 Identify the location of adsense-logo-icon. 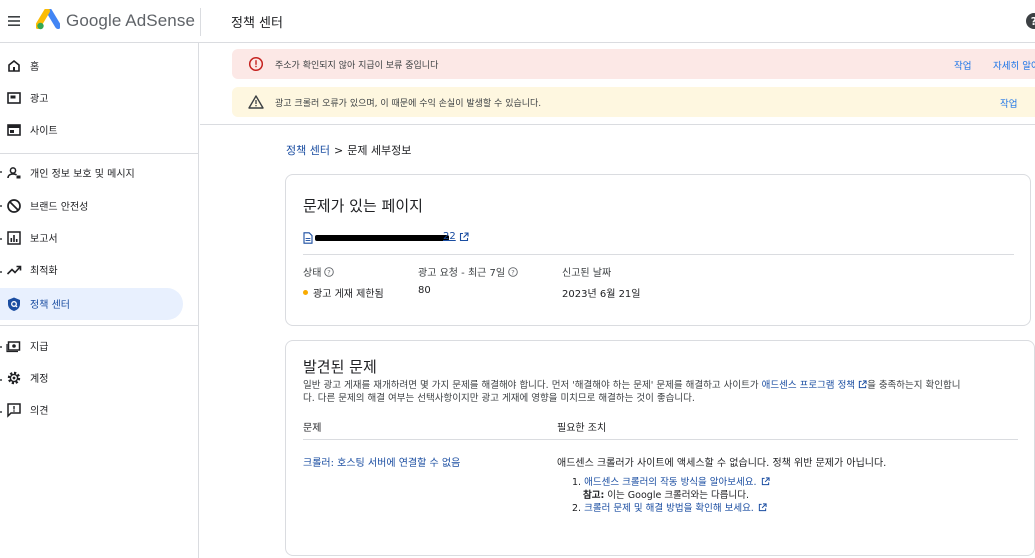
(48, 20).